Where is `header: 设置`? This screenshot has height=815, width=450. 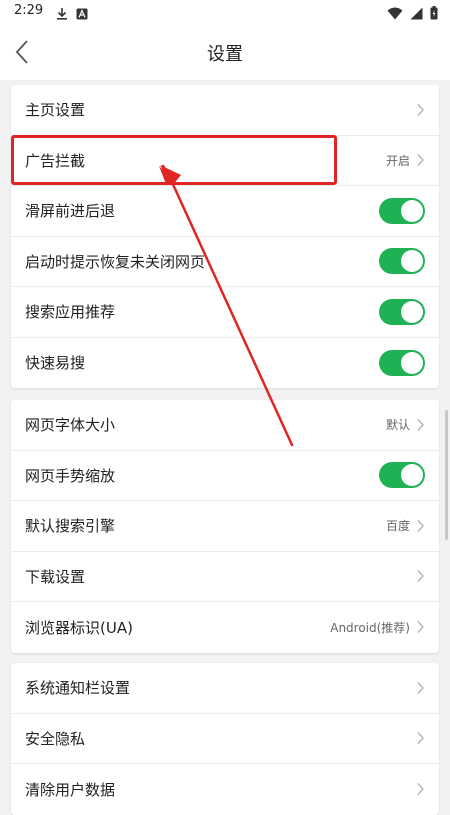
header: 设置 is located at coordinates (225, 52).